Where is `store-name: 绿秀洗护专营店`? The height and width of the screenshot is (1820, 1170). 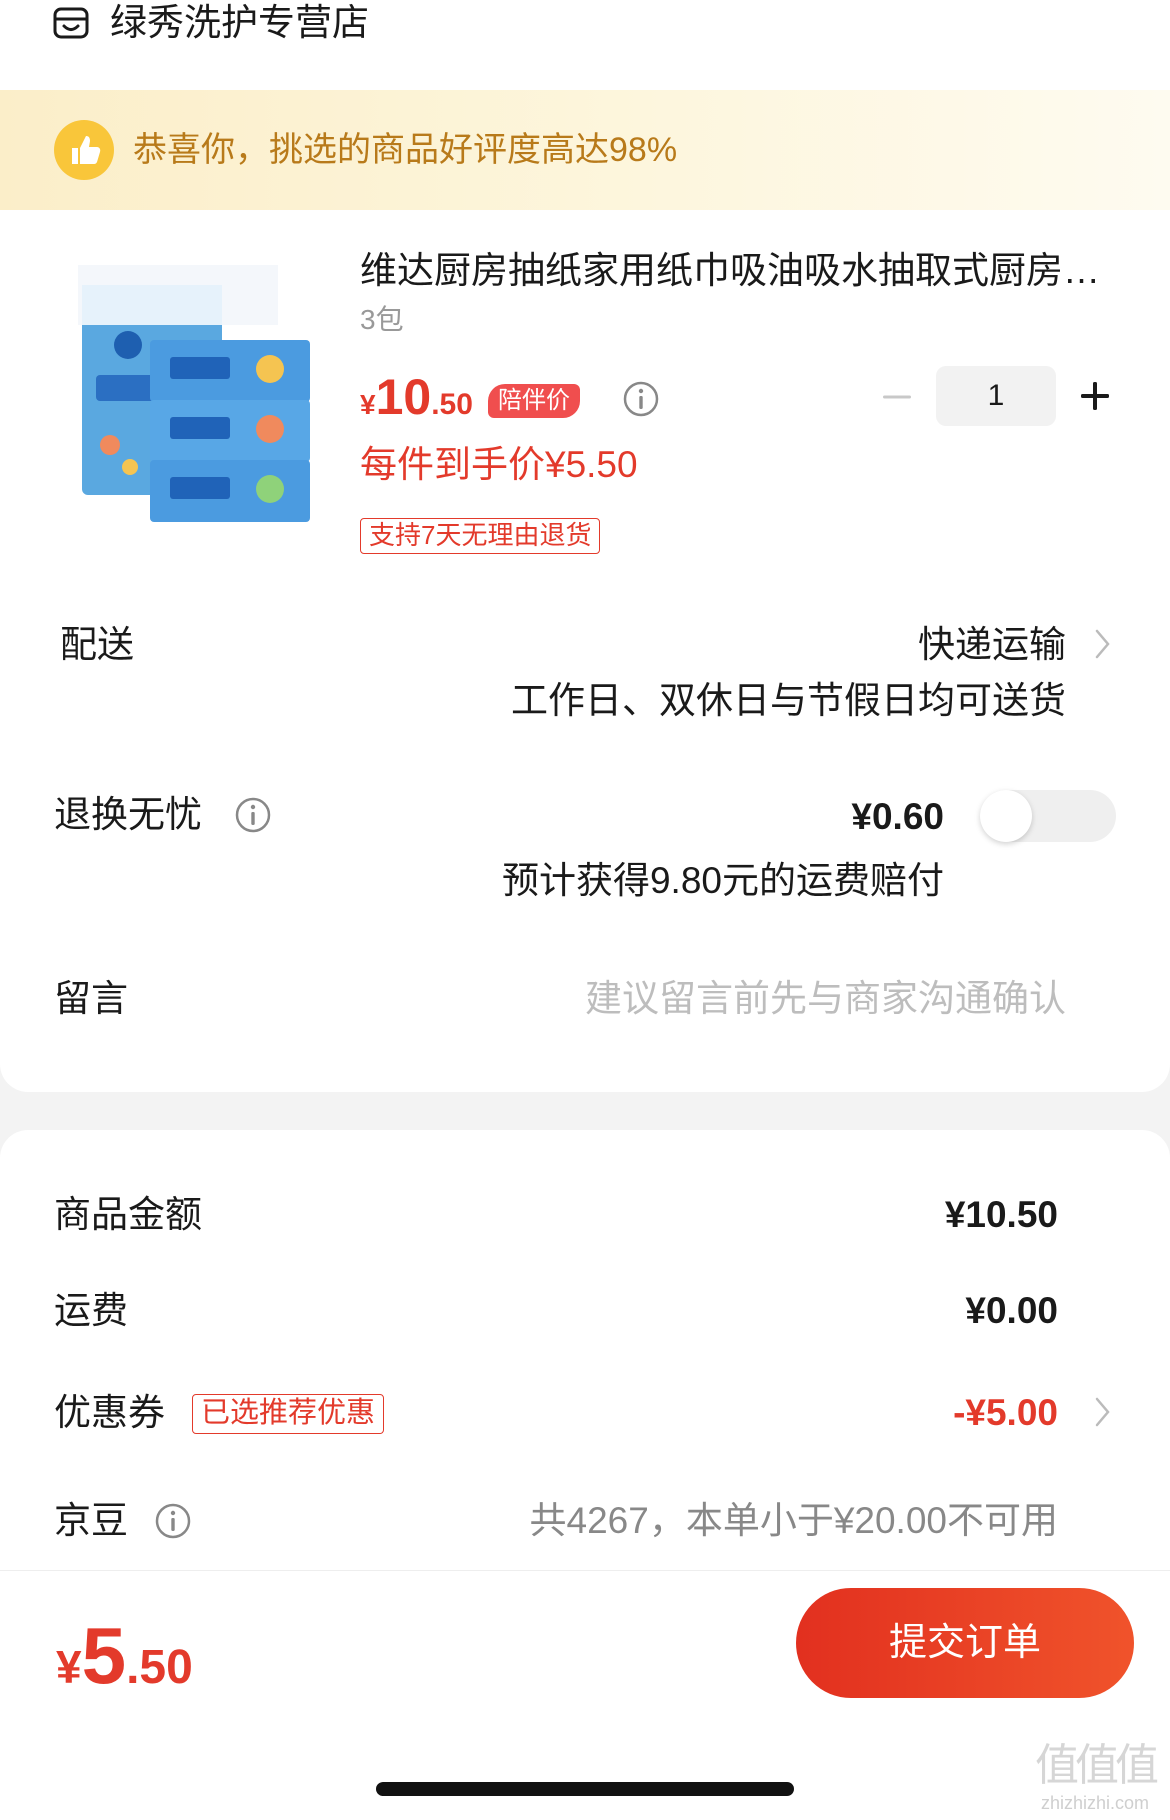
store-name: 绿秀洗护专营店 is located at coordinates (239, 23).